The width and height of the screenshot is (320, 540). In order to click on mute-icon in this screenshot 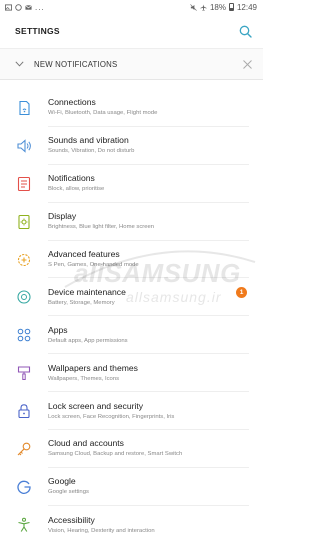, I will do `click(193, 7)`.